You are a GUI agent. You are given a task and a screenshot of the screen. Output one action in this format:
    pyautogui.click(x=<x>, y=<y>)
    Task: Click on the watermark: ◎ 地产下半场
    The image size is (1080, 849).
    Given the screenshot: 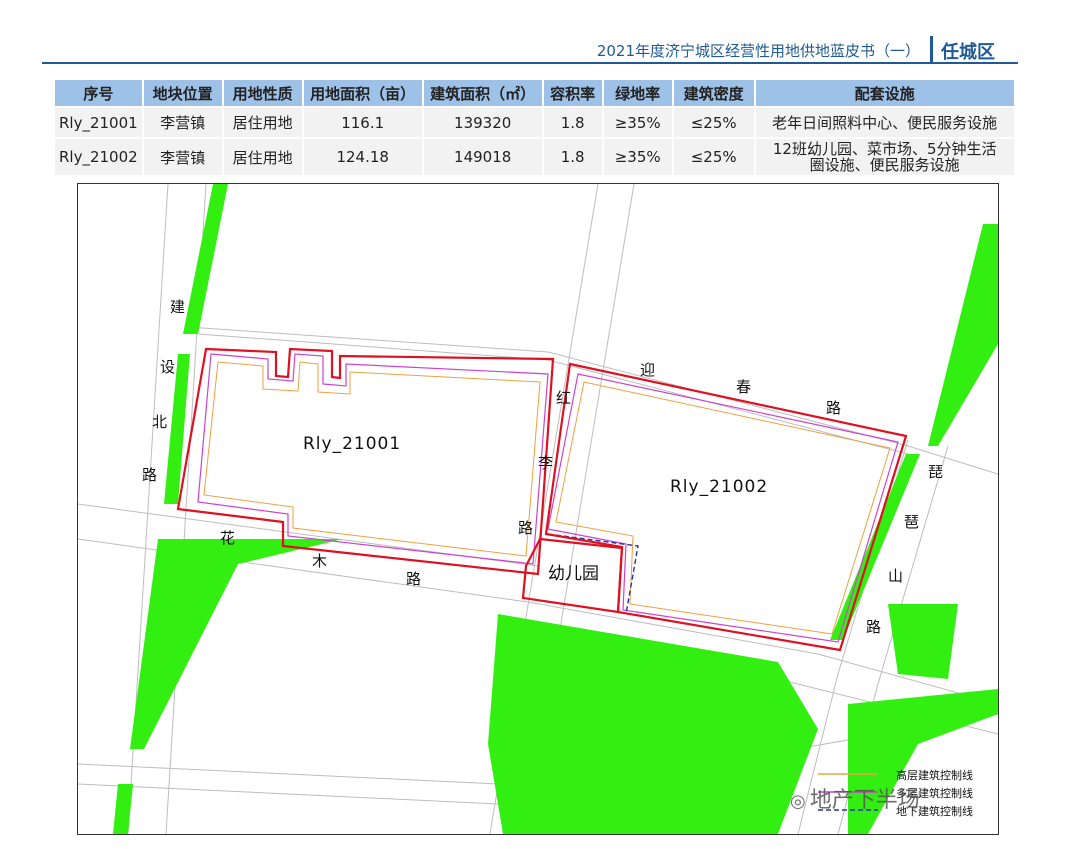 What is the action you would take?
    pyautogui.click(x=855, y=798)
    